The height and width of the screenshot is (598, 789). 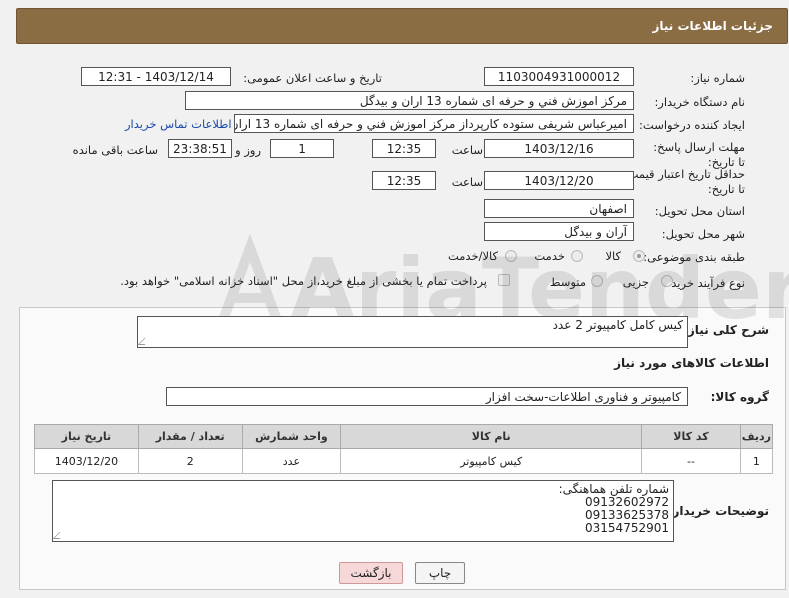 I want to click on announce-datetime-field: 1403/12/14 - 12:31, so click(x=156, y=76).